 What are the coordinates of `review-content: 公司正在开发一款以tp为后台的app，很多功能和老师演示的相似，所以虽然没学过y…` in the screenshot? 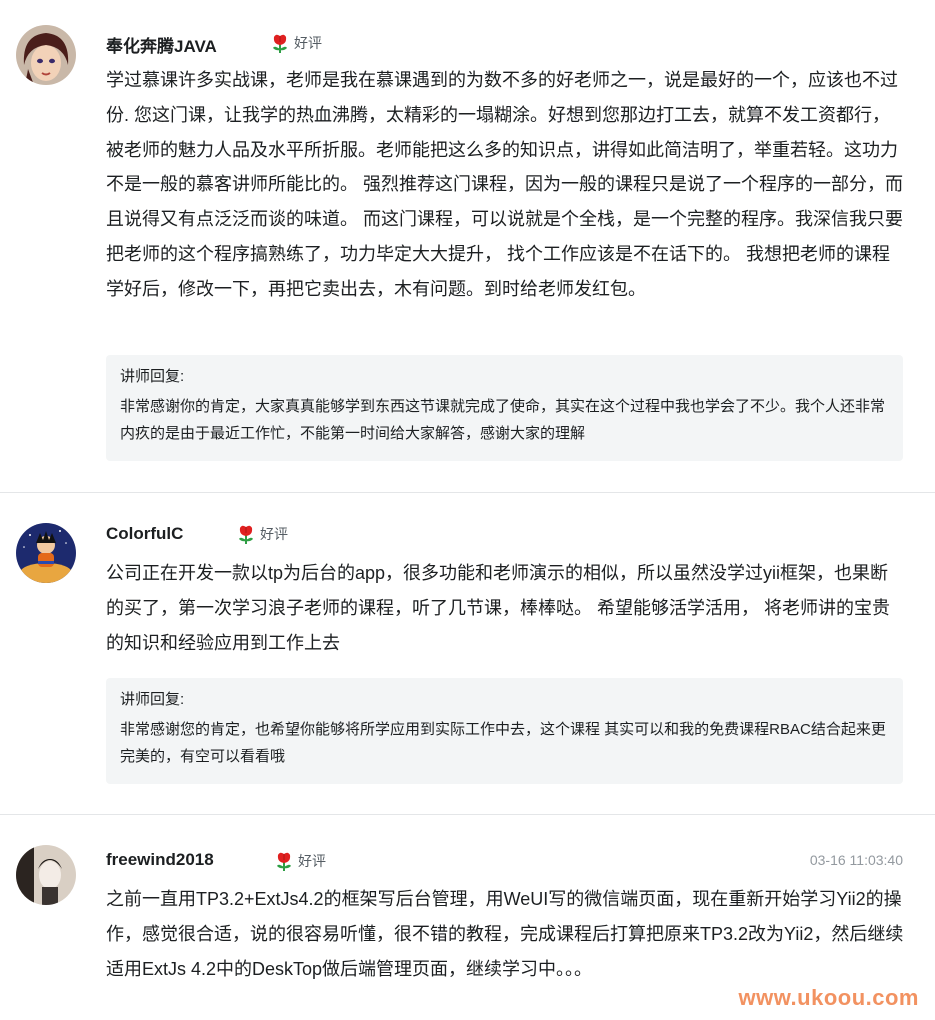 It's located at (498, 608).